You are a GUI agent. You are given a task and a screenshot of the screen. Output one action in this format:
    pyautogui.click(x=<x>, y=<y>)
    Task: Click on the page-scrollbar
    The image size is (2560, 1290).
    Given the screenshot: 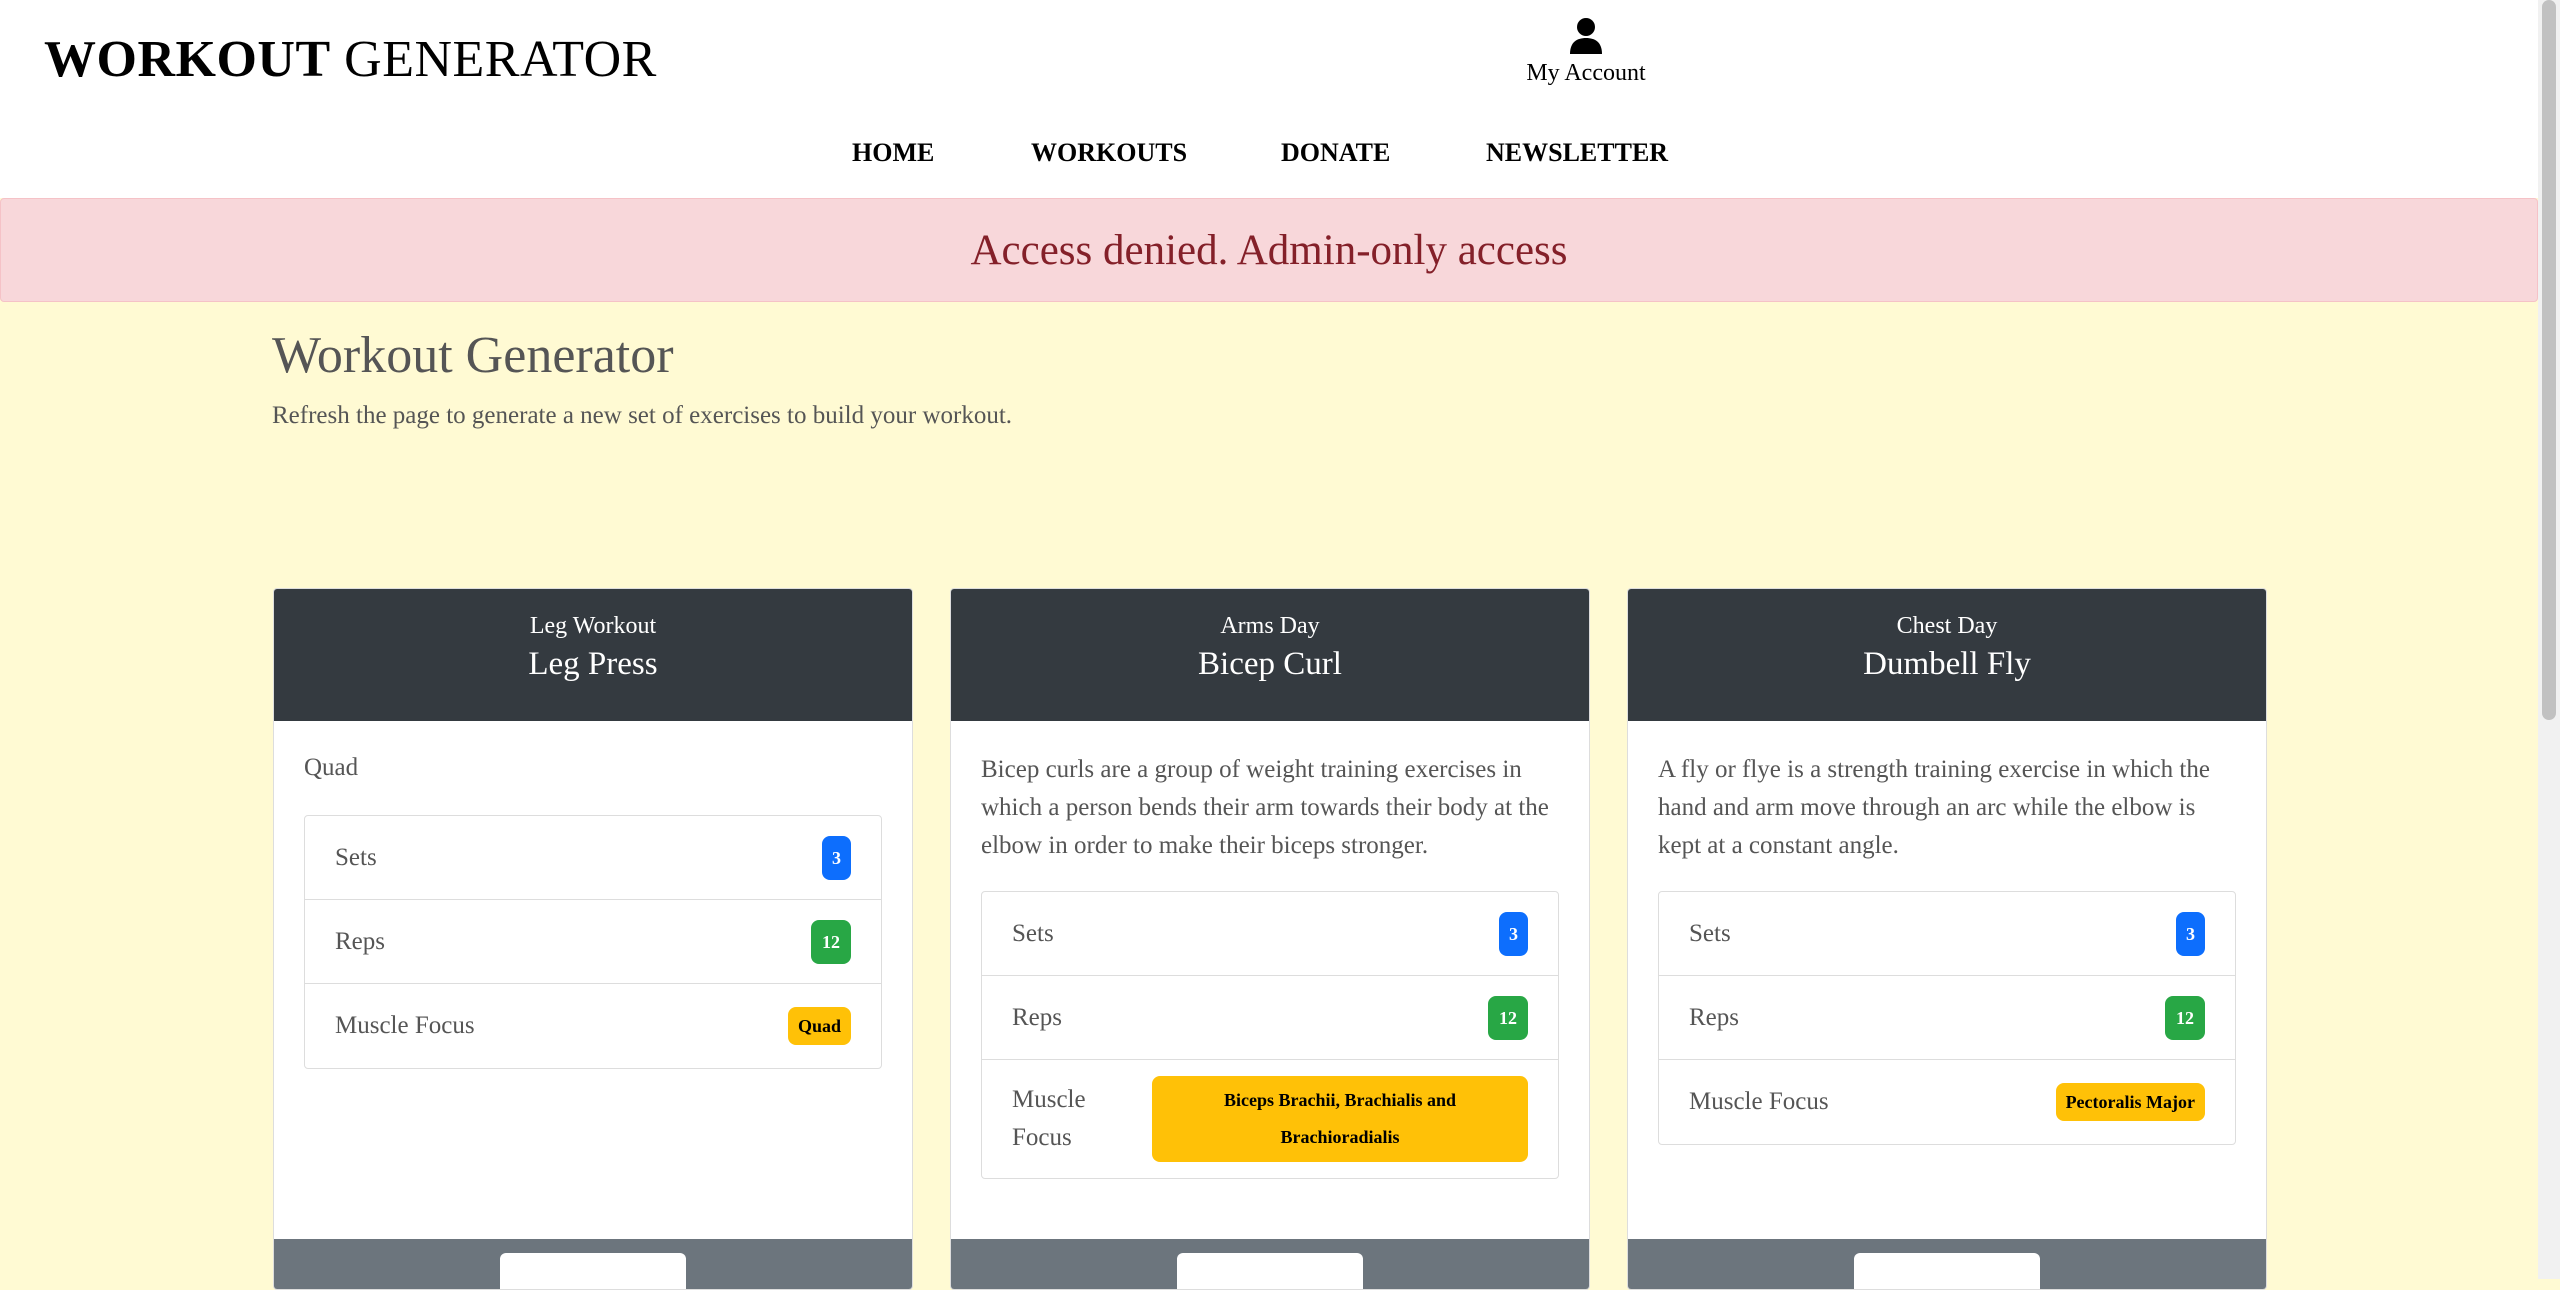 What is the action you would take?
    pyautogui.click(x=2549, y=639)
    